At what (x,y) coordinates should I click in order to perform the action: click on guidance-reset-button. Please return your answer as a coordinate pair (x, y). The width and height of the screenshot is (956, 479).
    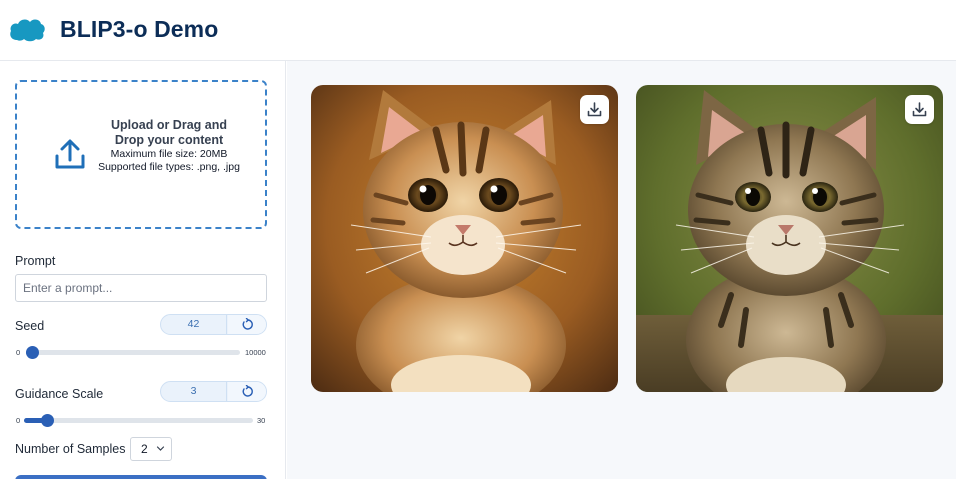
    Looking at the image, I should click on (247, 391).